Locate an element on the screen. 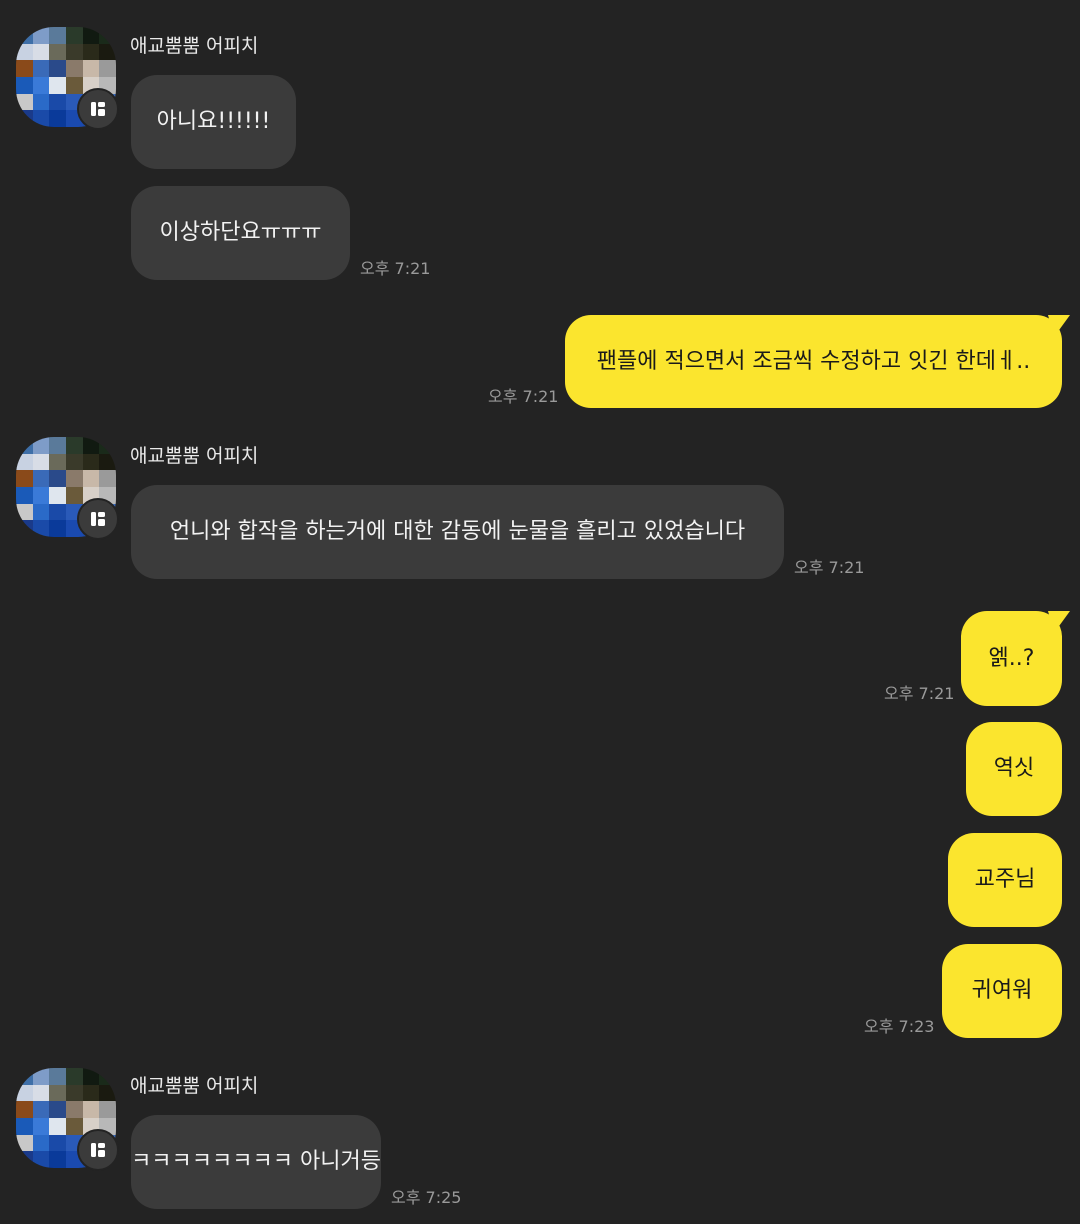  message-bubble: 귀여워 is located at coordinates (1002, 991).